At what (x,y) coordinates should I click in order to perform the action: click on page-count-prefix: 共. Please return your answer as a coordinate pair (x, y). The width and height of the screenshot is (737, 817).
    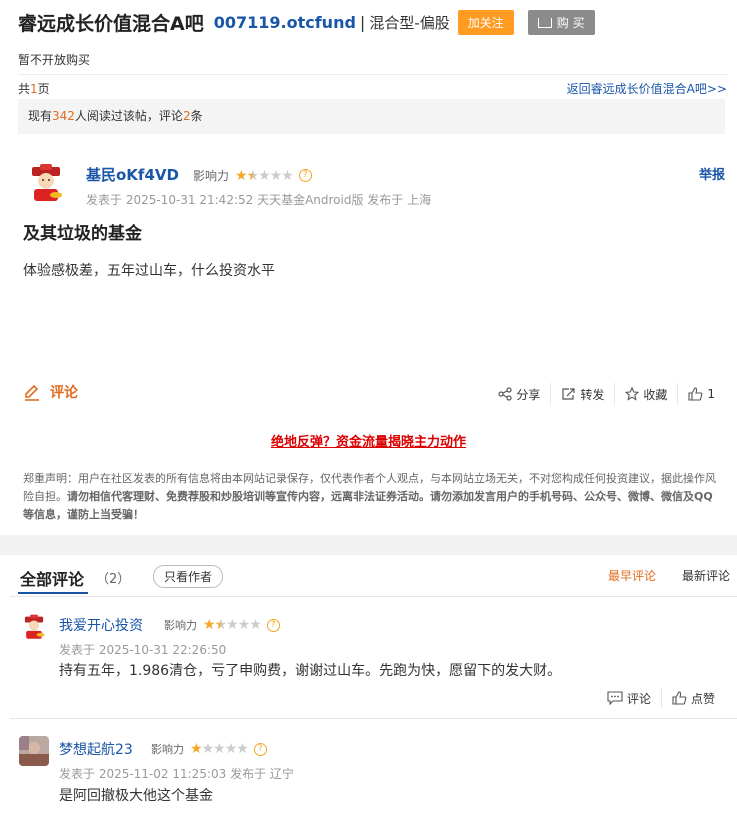
    Looking at the image, I should click on (24, 89).